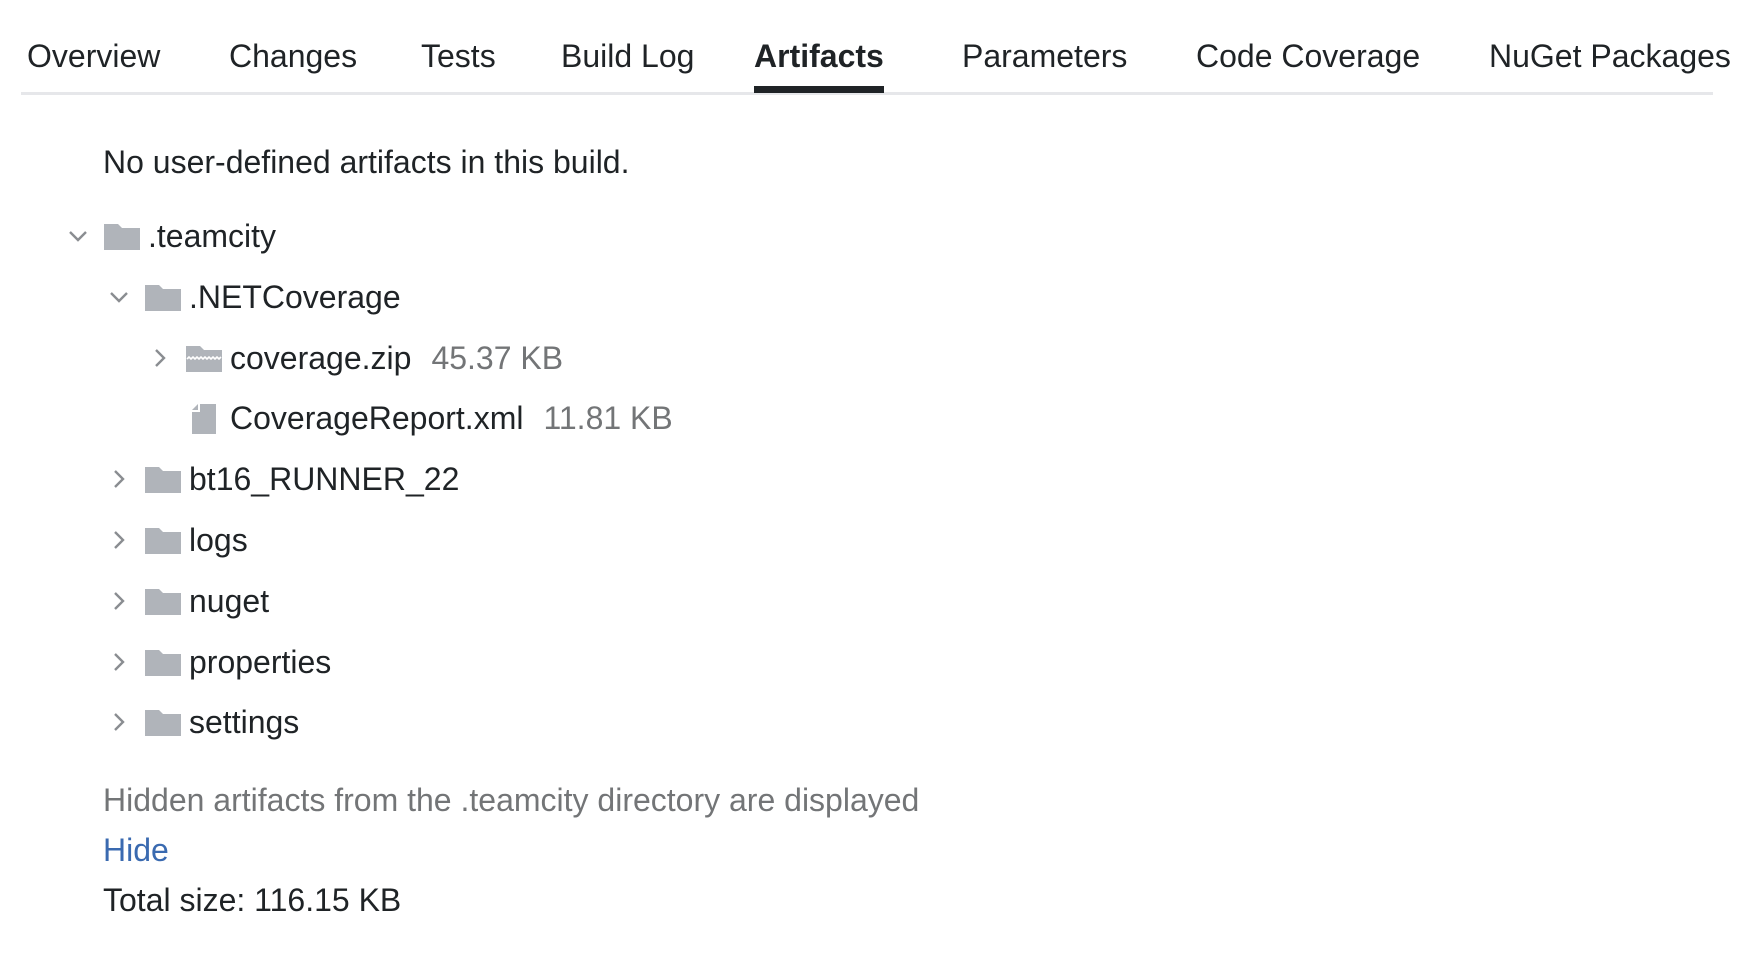 Image resolution: width=1755 pixels, height=956 pixels. Describe the element at coordinates (204, 418) in the screenshot. I see `file-icon` at that location.